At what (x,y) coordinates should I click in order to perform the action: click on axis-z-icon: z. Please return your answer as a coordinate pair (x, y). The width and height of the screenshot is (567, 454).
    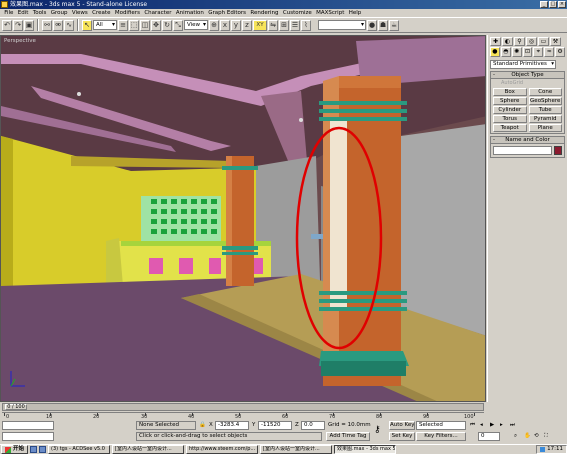
    Looking at the image, I should click on (247, 25).